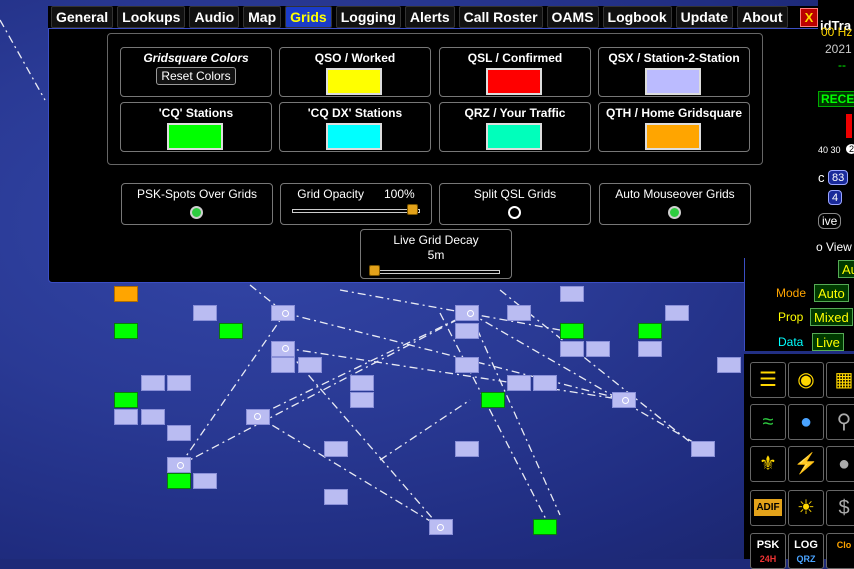  Describe the element at coordinates (514, 212) in the screenshot. I see `split-qsl-toggle` at that location.